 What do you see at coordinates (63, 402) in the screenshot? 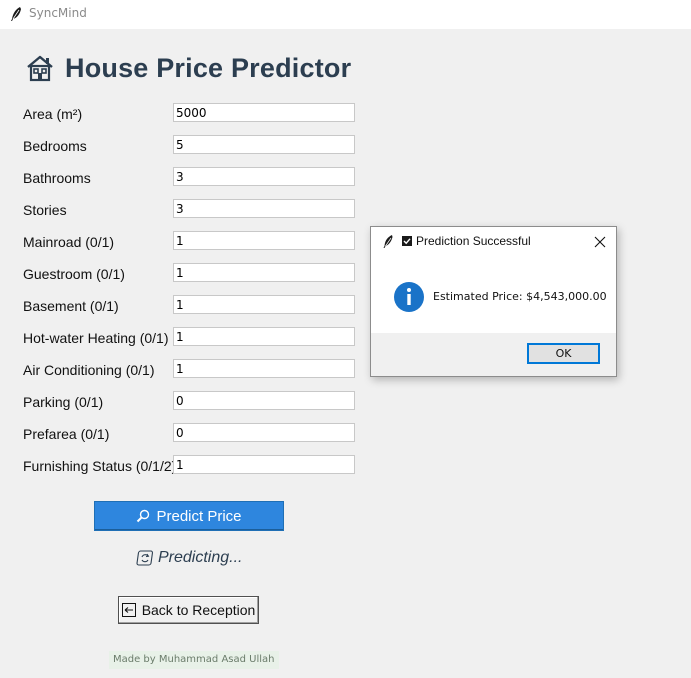
I see `parking-label: Parking (0/1)` at bounding box center [63, 402].